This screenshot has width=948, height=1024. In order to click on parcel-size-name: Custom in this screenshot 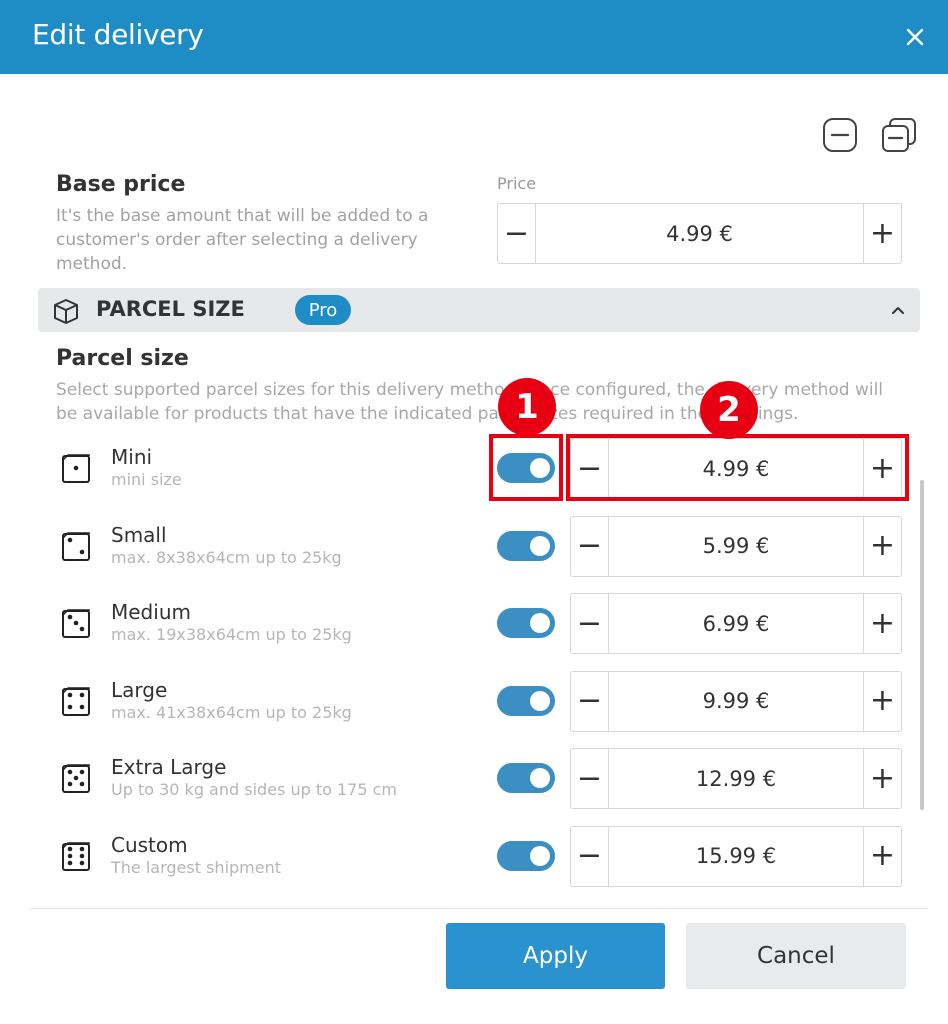, I will do `click(149, 844)`.